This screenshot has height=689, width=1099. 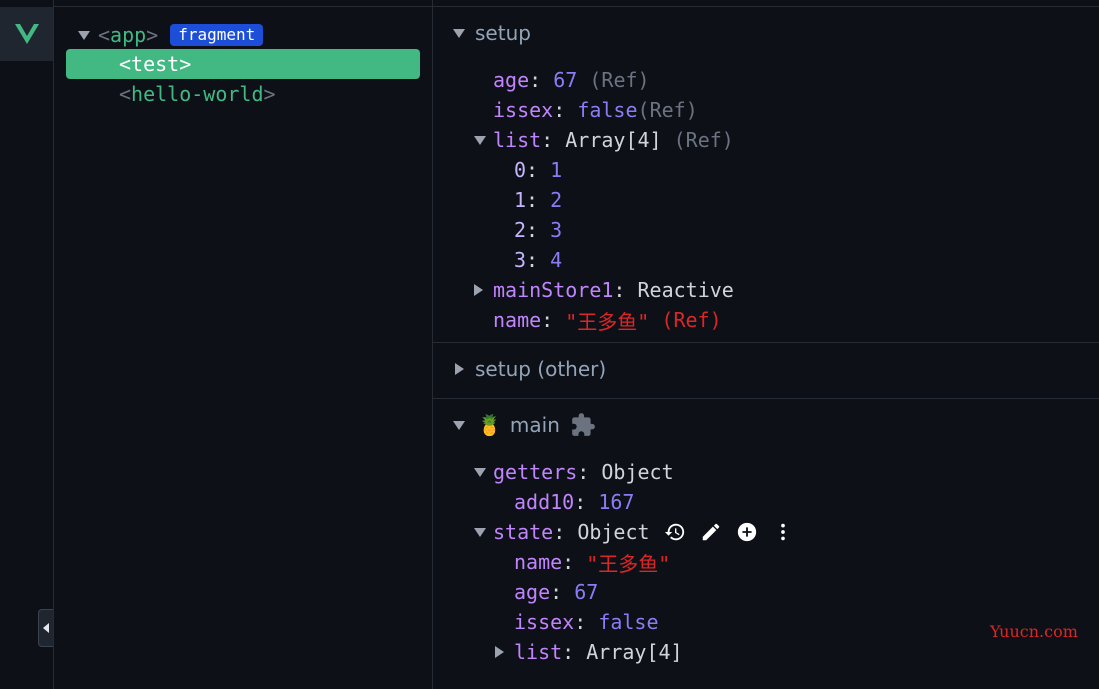 I want to click on chevron-left-icon, so click(x=46, y=628).